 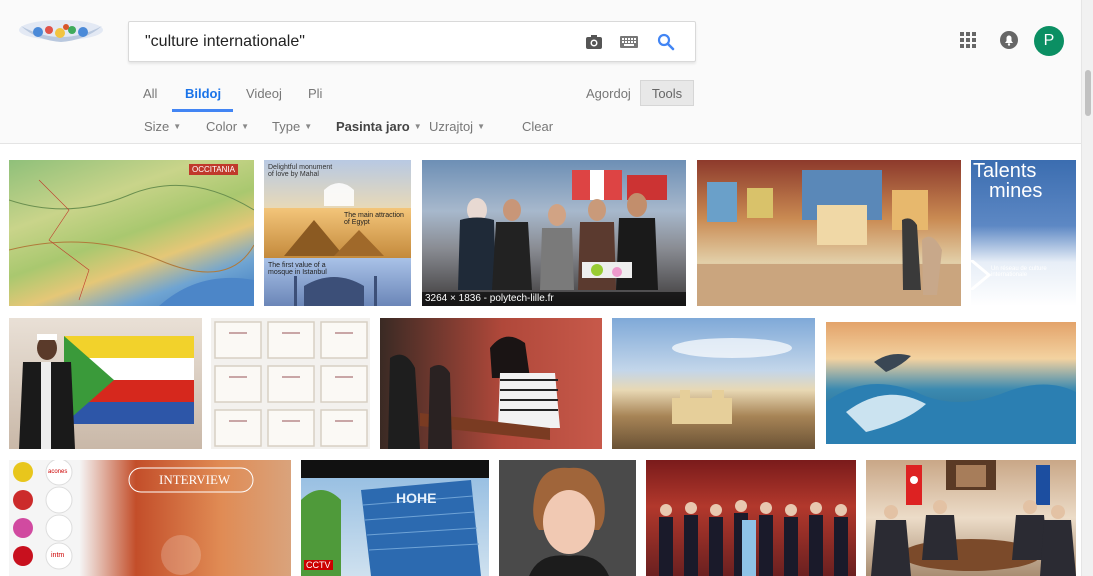 What do you see at coordinates (315, 93) in the screenshot?
I see `tab-more: Pli` at bounding box center [315, 93].